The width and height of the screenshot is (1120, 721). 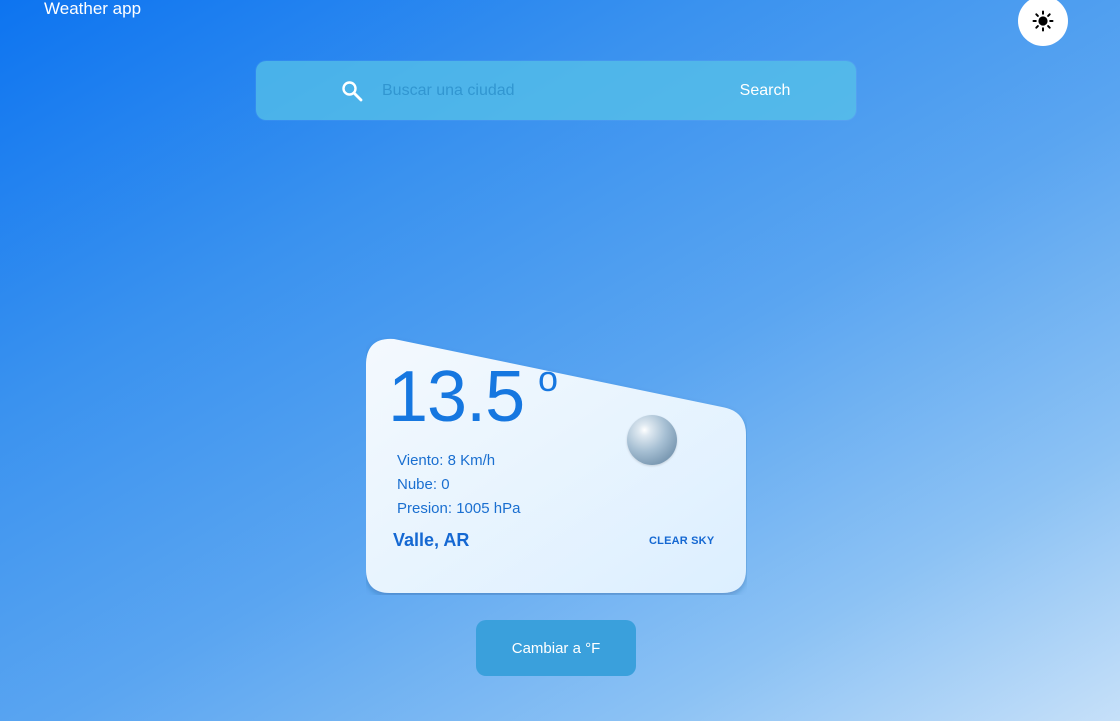 What do you see at coordinates (548, 378) in the screenshot?
I see `degree-symbol: o` at bounding box center [548, 378].